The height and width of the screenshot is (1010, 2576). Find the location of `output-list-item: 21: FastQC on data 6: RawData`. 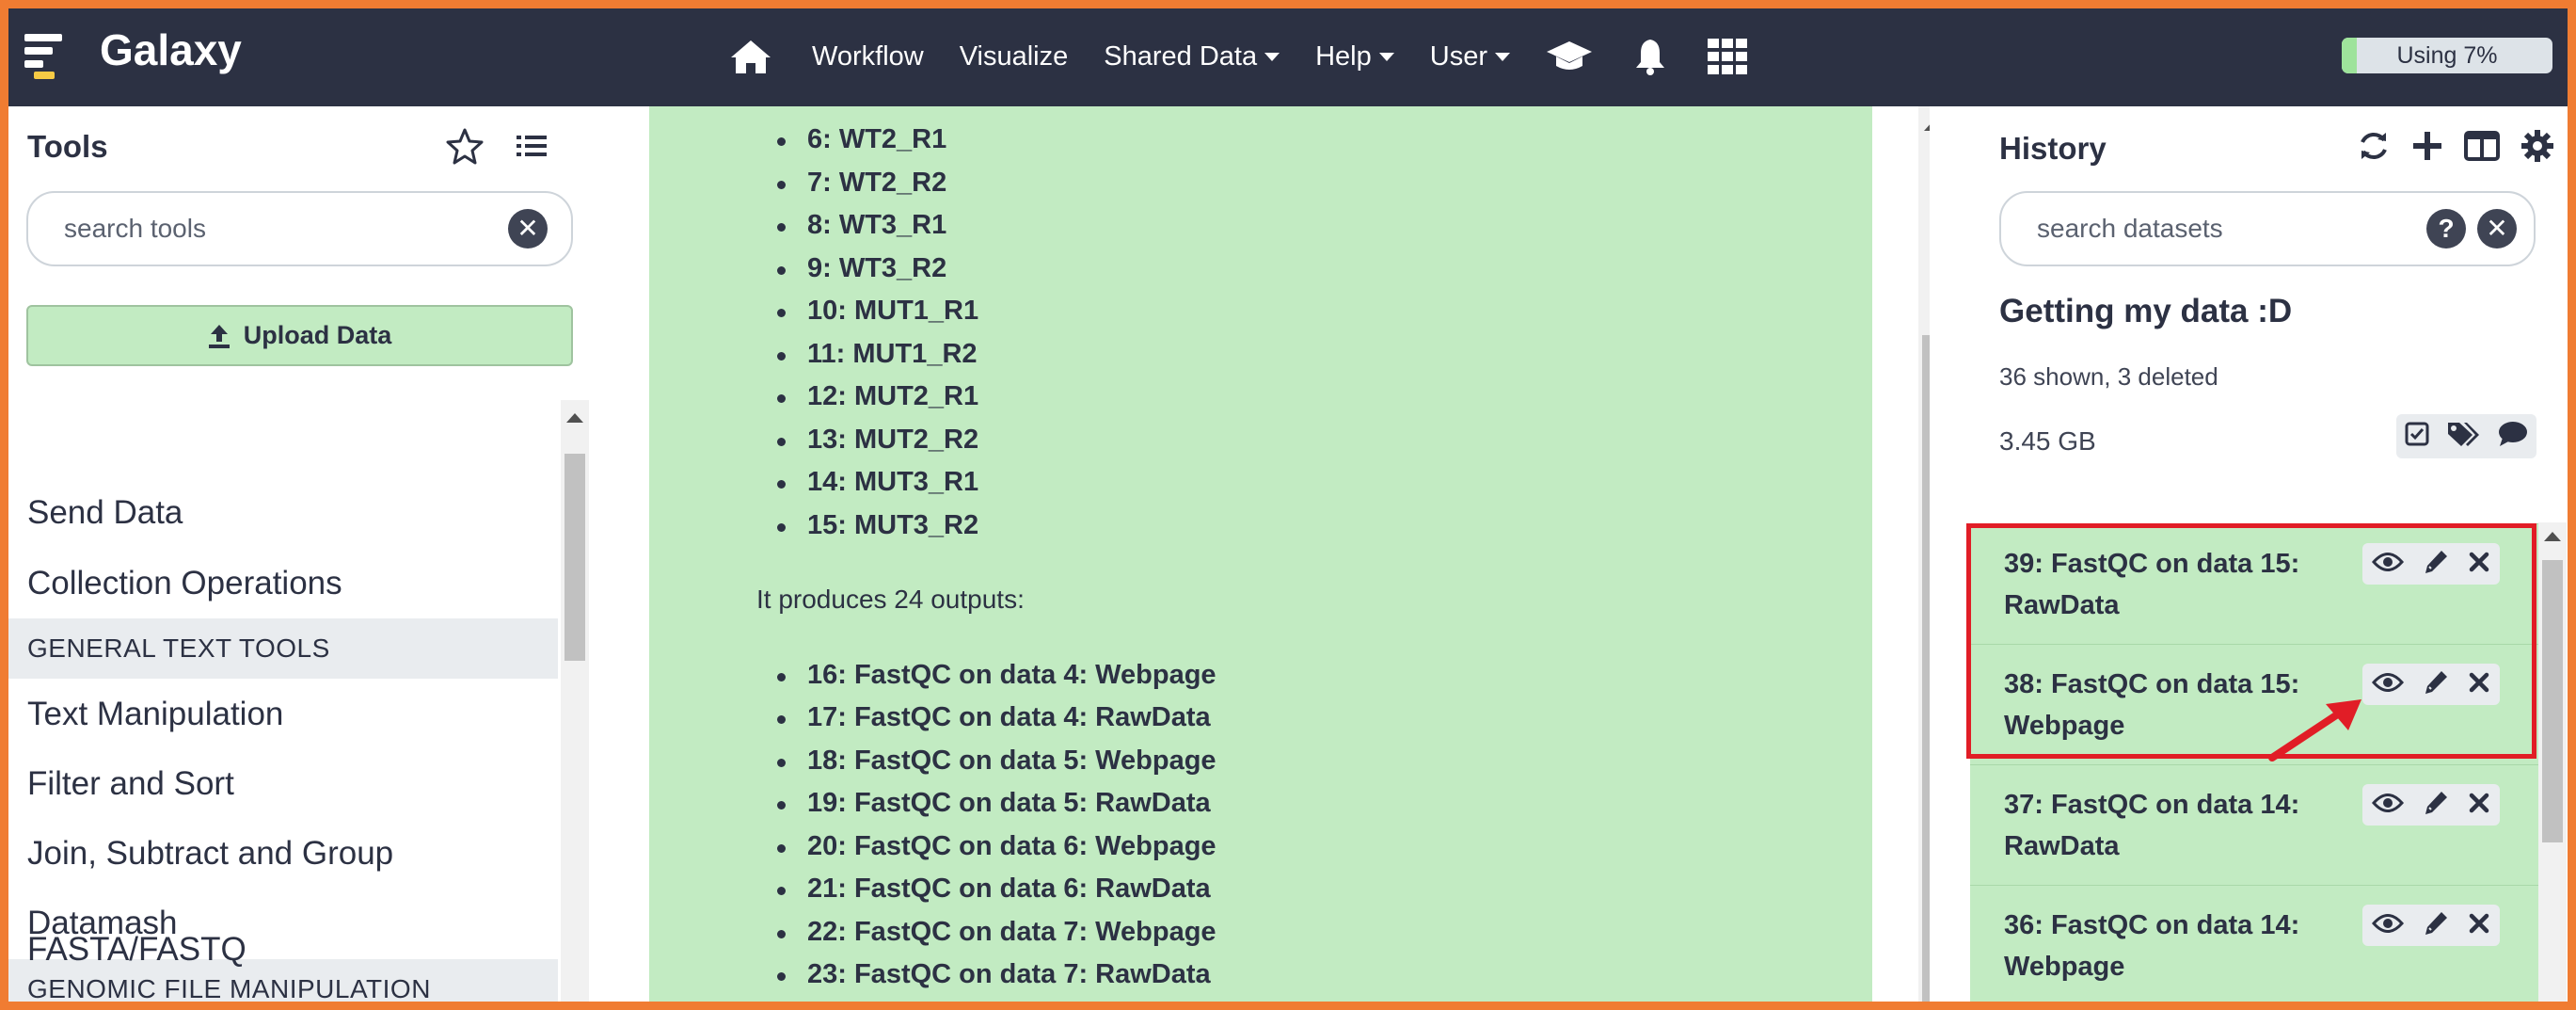

output-list-item: 21: FastQC on data 6: RawData is located at coordinates (994, 889).